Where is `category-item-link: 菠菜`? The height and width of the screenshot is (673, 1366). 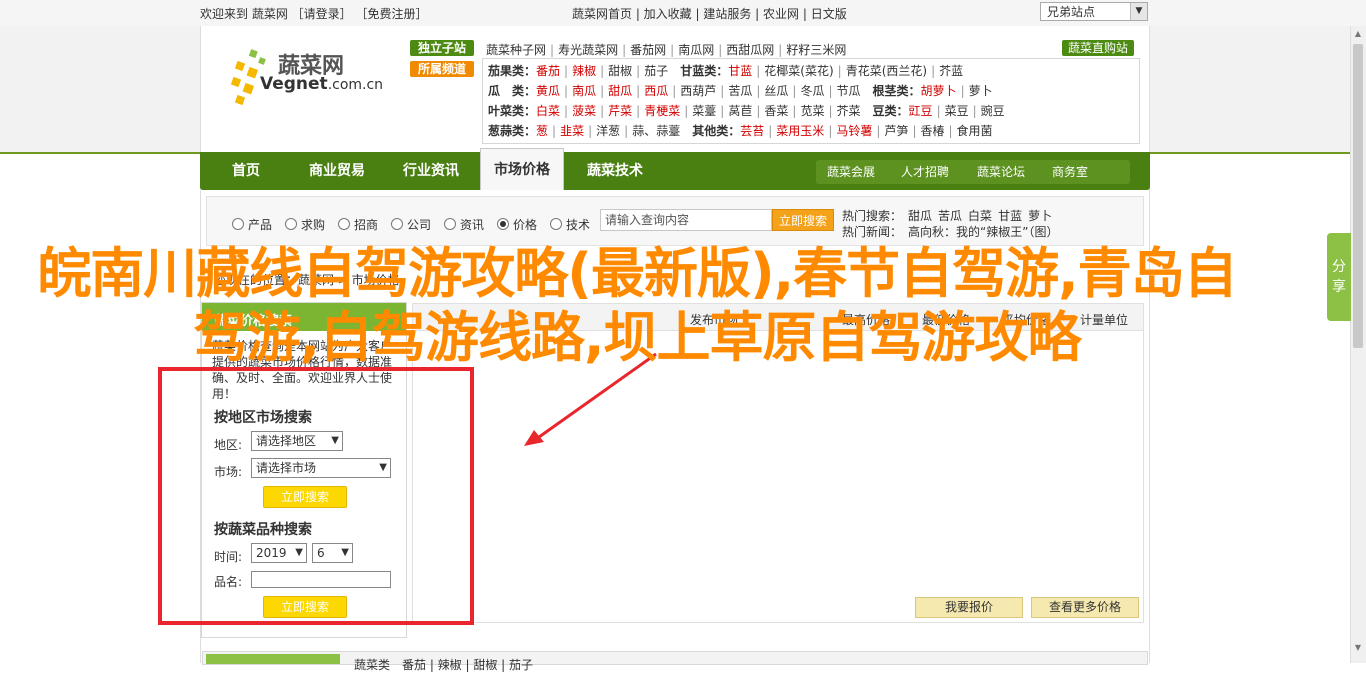
category-item-link: 菠菜 is located at coordinates (584, 111).